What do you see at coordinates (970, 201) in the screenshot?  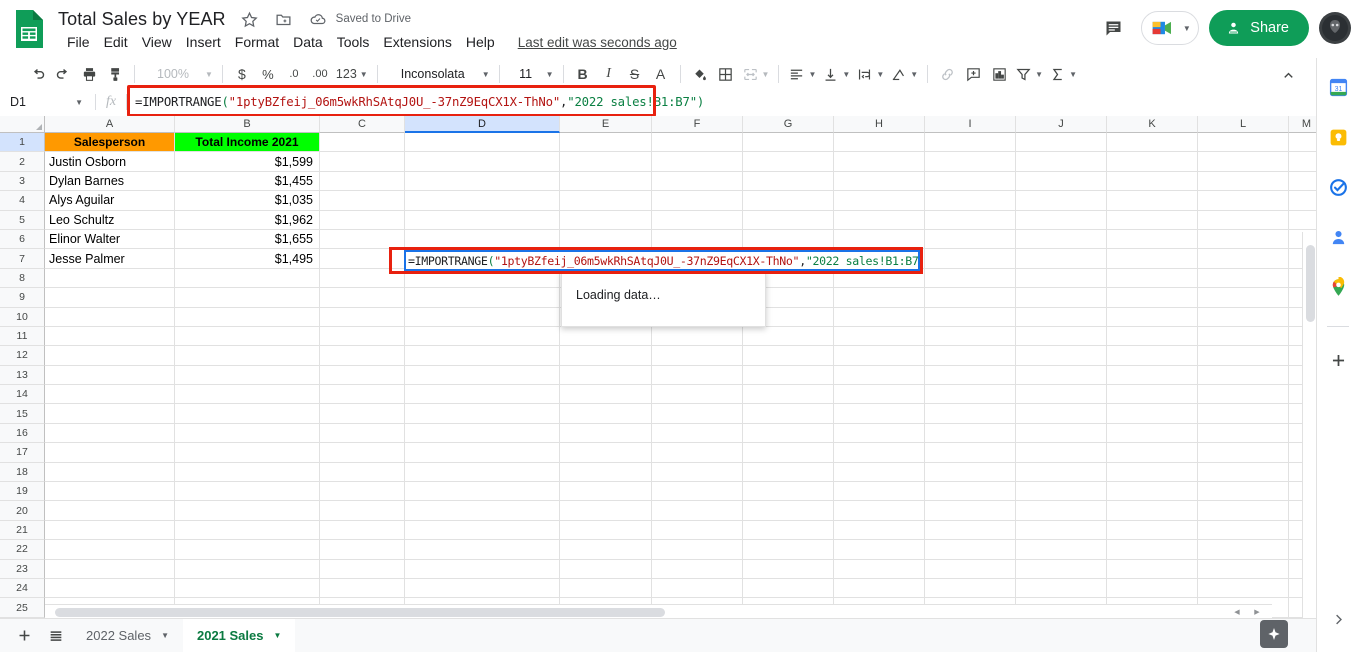 I see `cell-I4` at bounding box center [970, 201].